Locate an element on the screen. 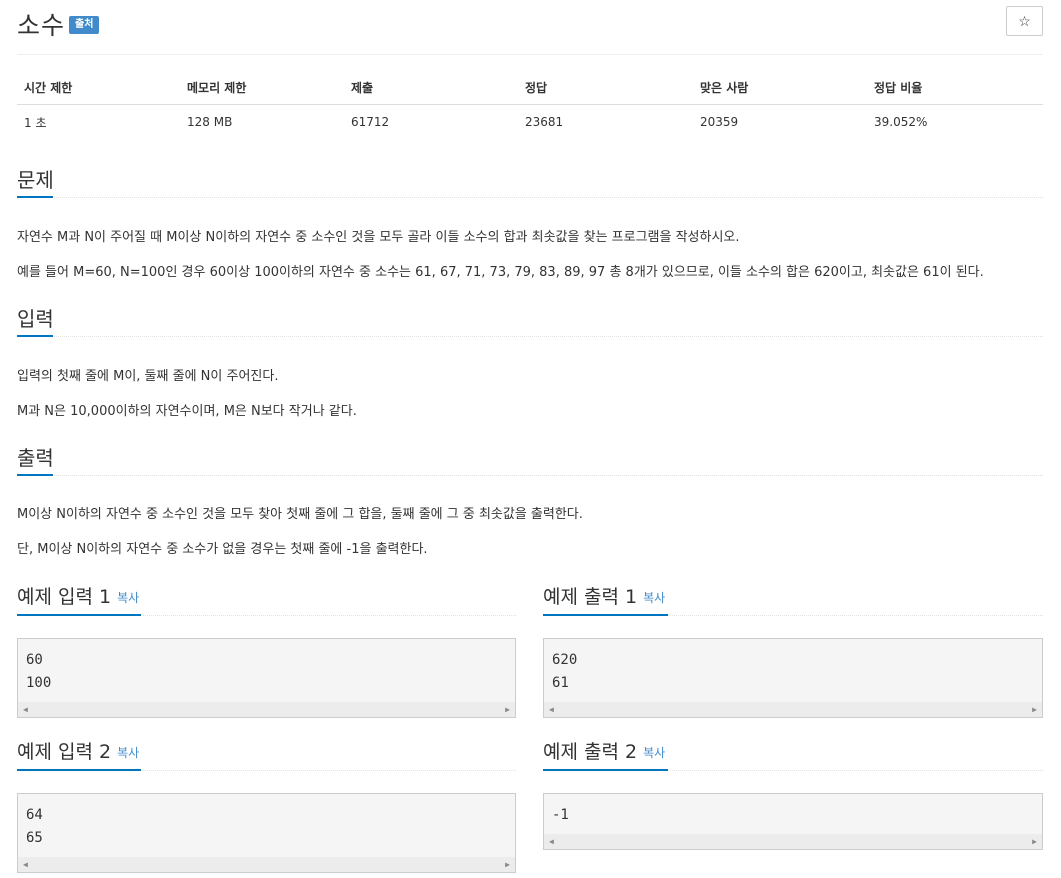  copy-sample-output-2-link: 복사 is located at coordinates (654, 753).